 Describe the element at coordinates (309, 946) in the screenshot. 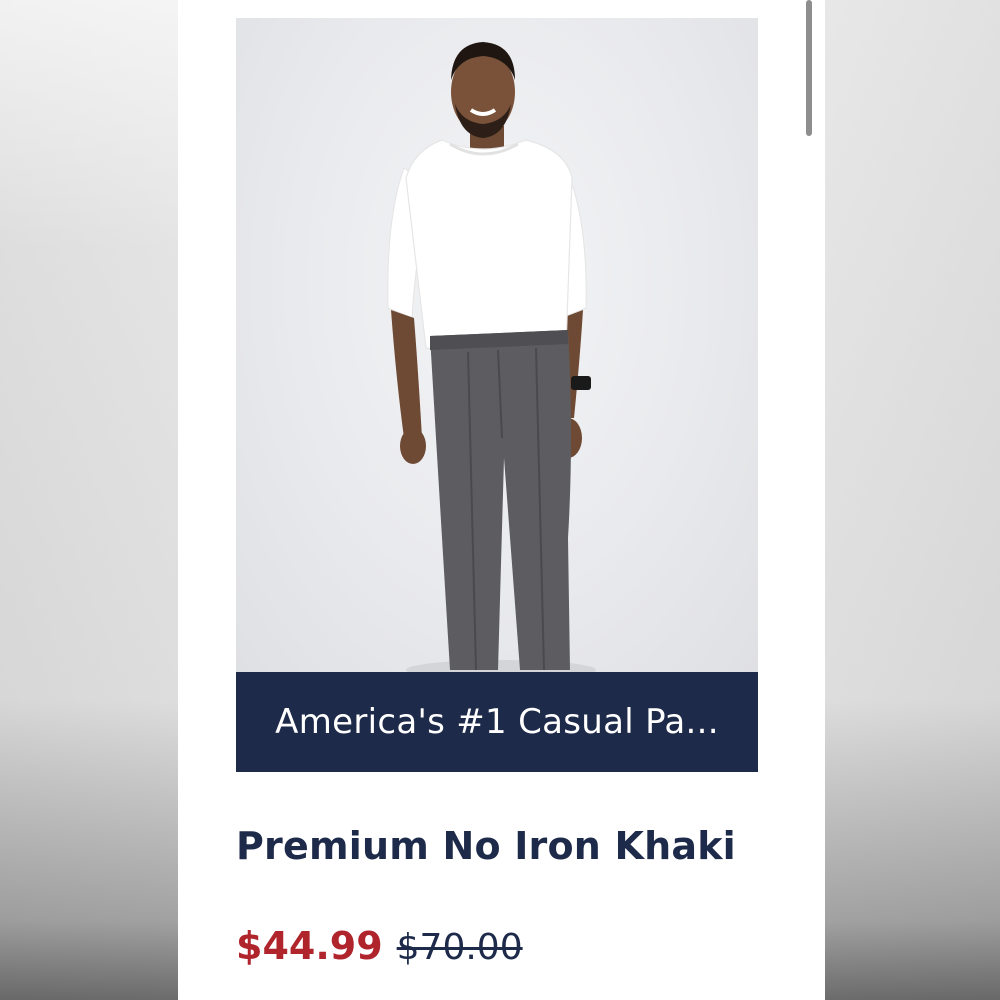

I see `sale-price: $44.99` at that location.